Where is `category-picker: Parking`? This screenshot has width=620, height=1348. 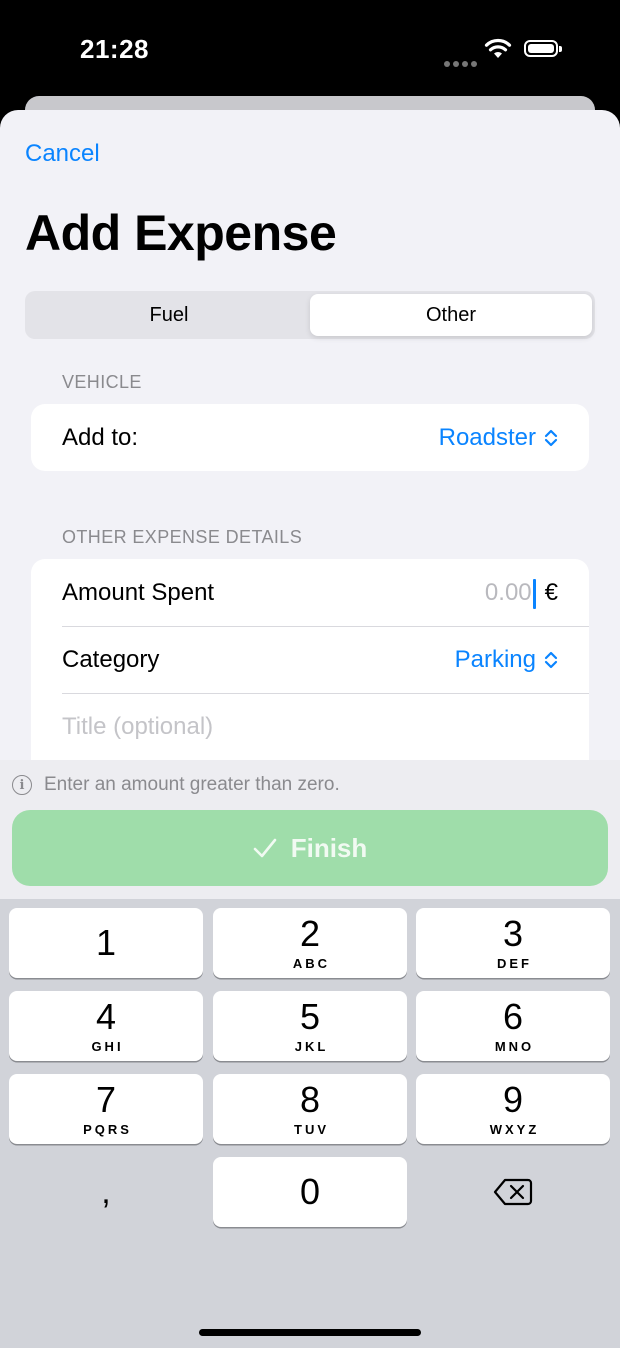 category-picker: Parking is located at coordinates (506, 660).